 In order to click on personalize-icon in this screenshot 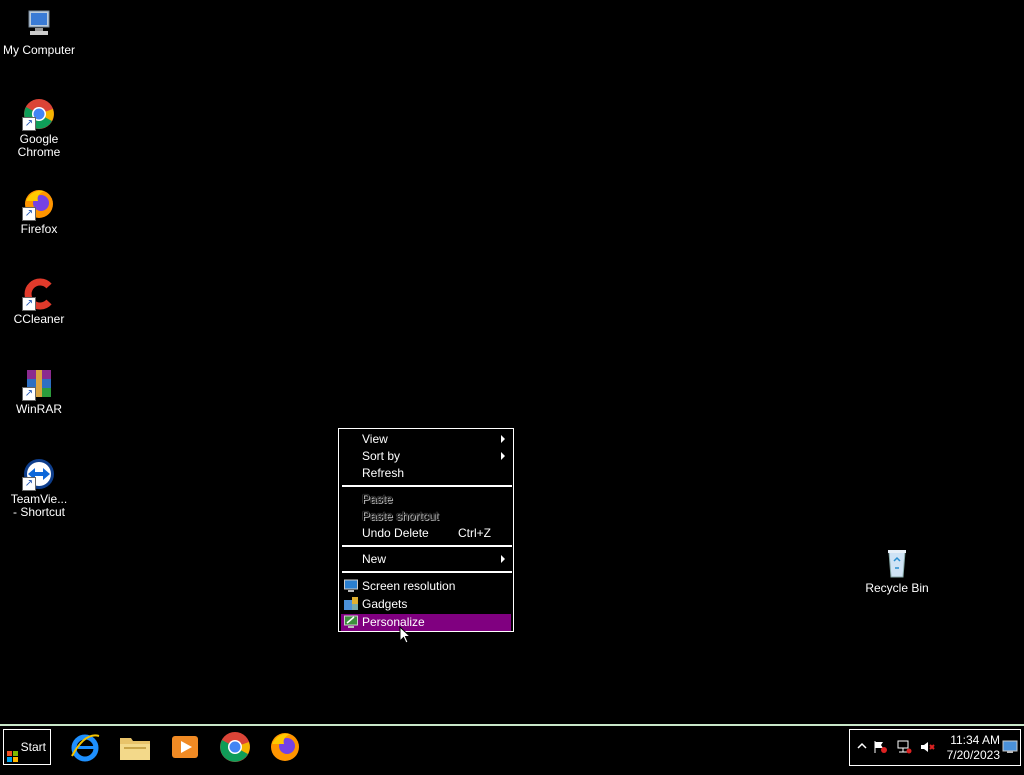, I will do `click(351, 622)`.